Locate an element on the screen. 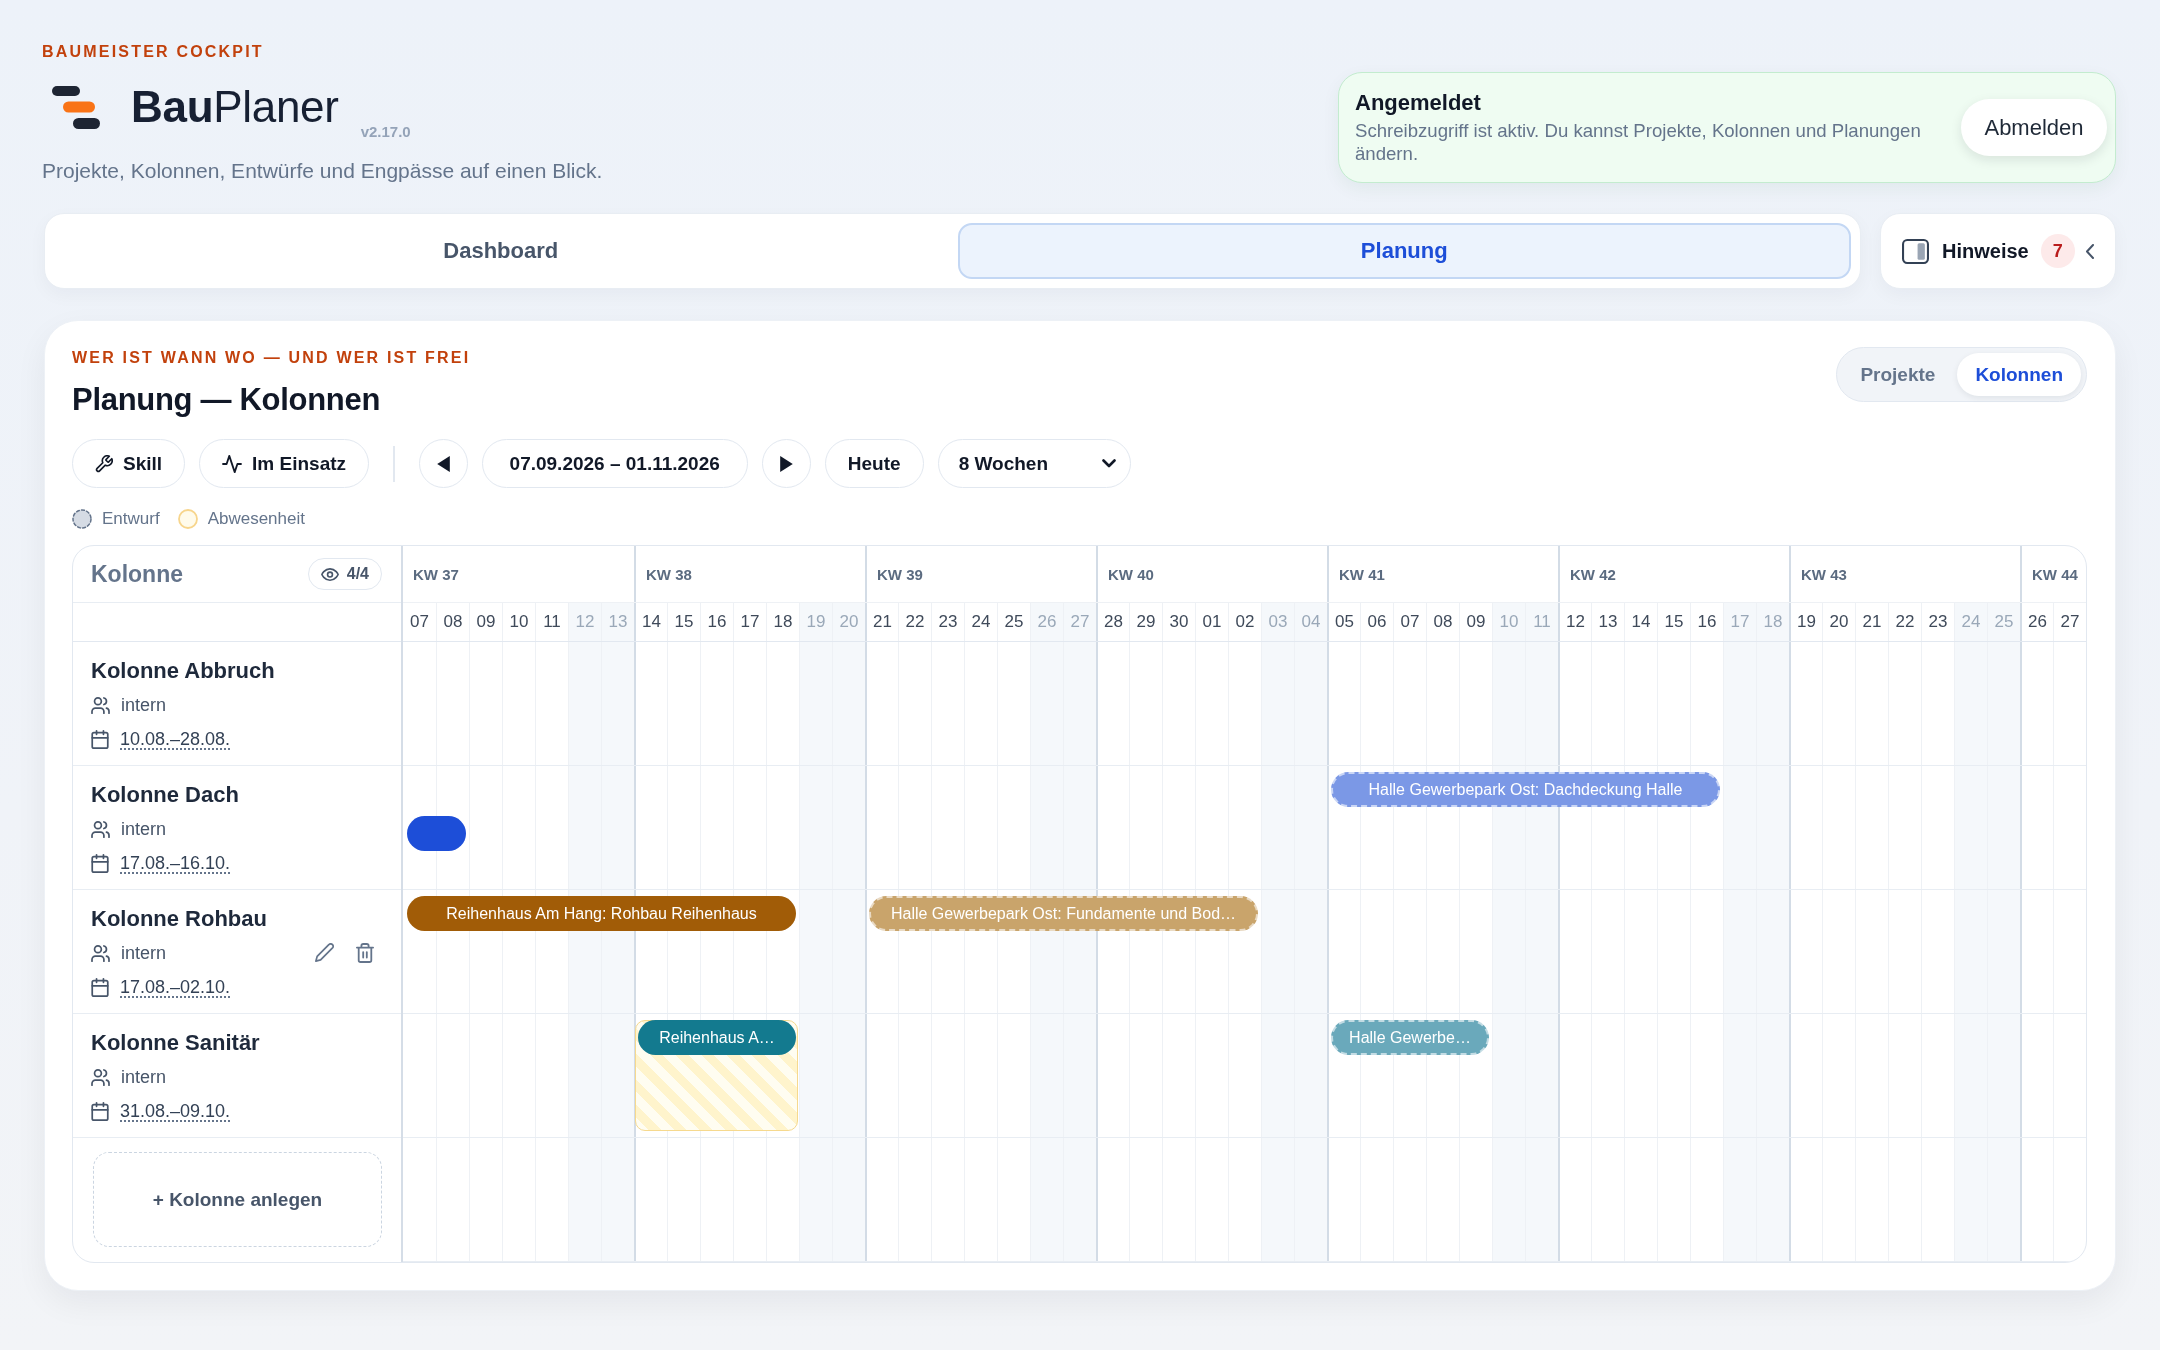 The width and height of the screenshot is (2160, 1350). wrench-icon is located at coordinates (104, 463).